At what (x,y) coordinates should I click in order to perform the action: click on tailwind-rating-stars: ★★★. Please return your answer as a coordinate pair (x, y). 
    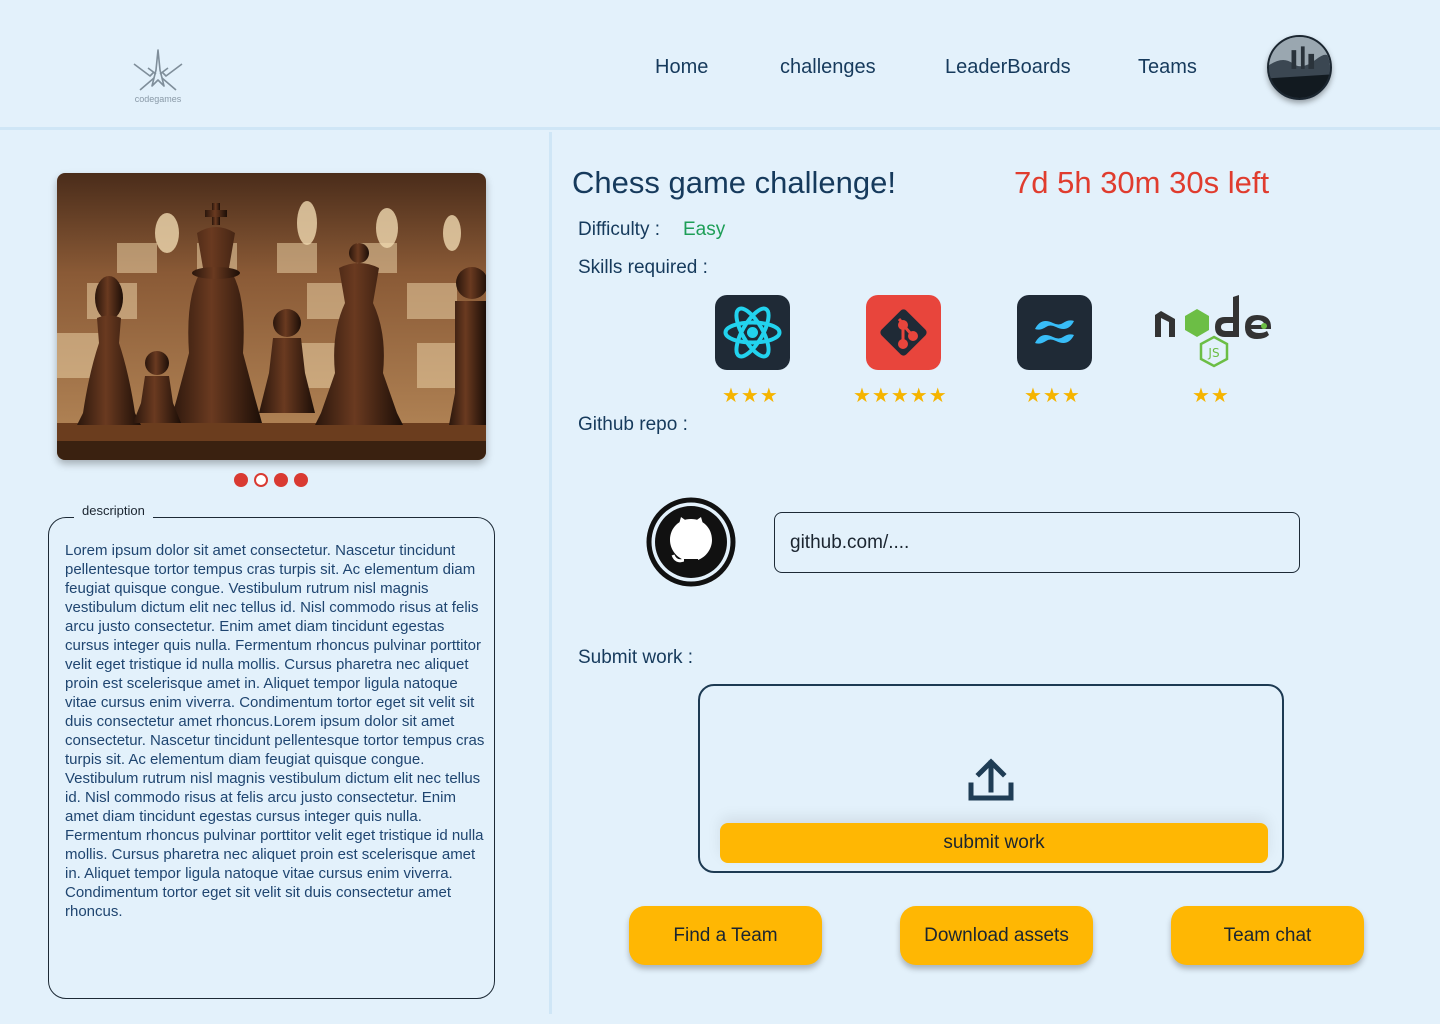
    Looking at the image, I should click on (1052, 396).